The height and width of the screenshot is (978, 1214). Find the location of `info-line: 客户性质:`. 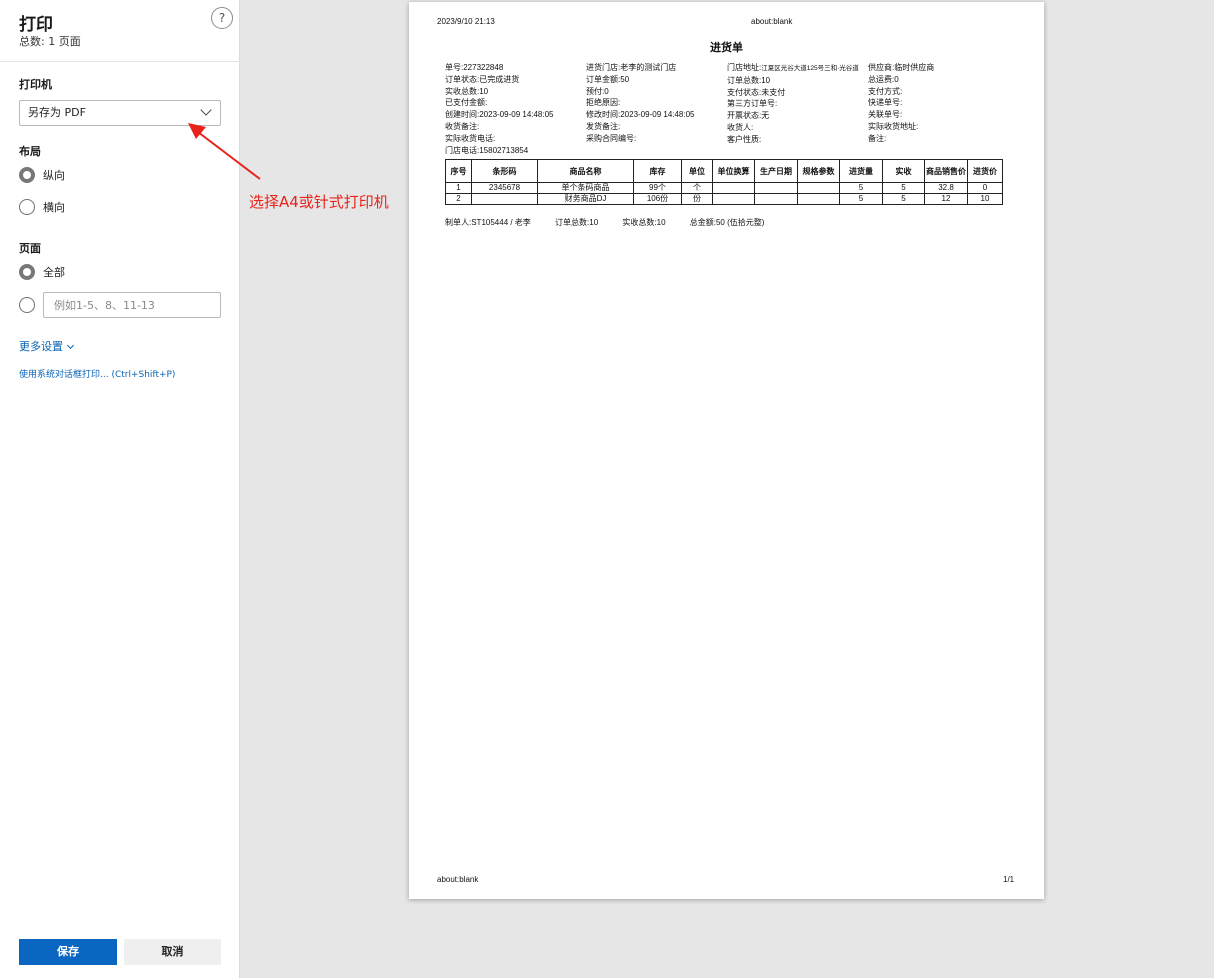

info-line: 客户性质: is located at coordinates (744, 139).